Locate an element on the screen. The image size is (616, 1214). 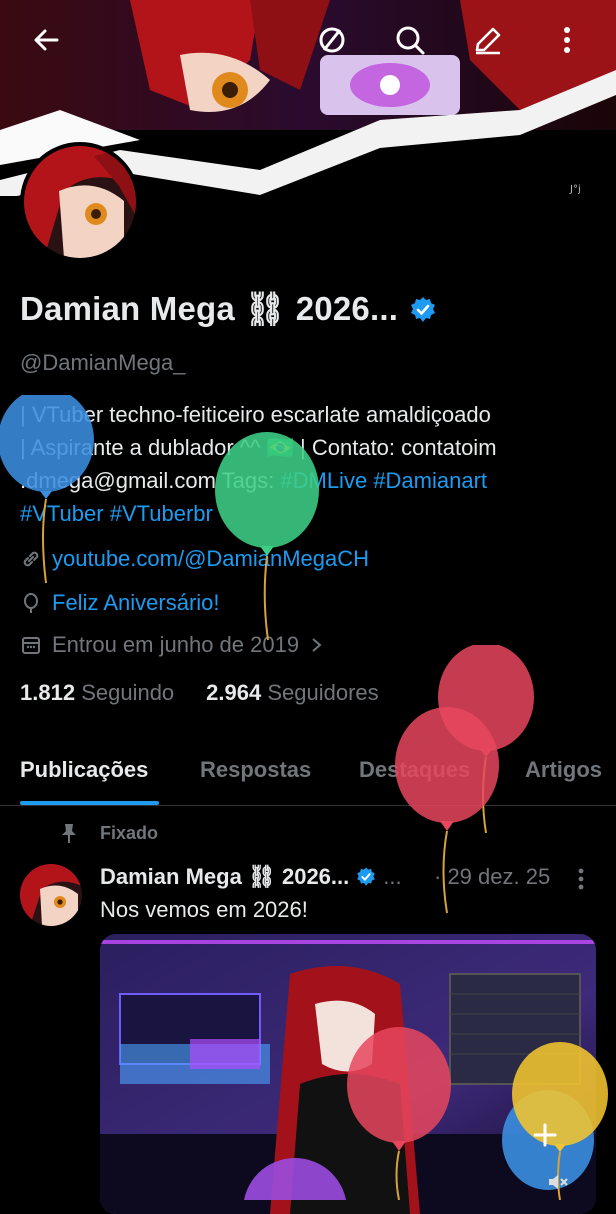
edit-icon is located at coordinates (488, 41).